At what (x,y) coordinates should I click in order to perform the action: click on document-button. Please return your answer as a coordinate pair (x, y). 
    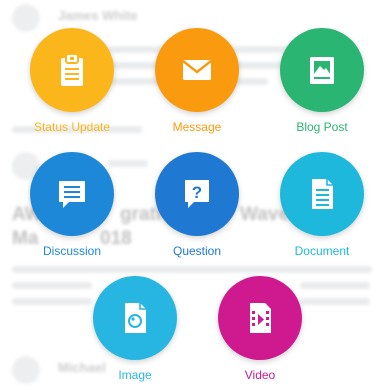
    Looking at the image, I should click on (322, 194).